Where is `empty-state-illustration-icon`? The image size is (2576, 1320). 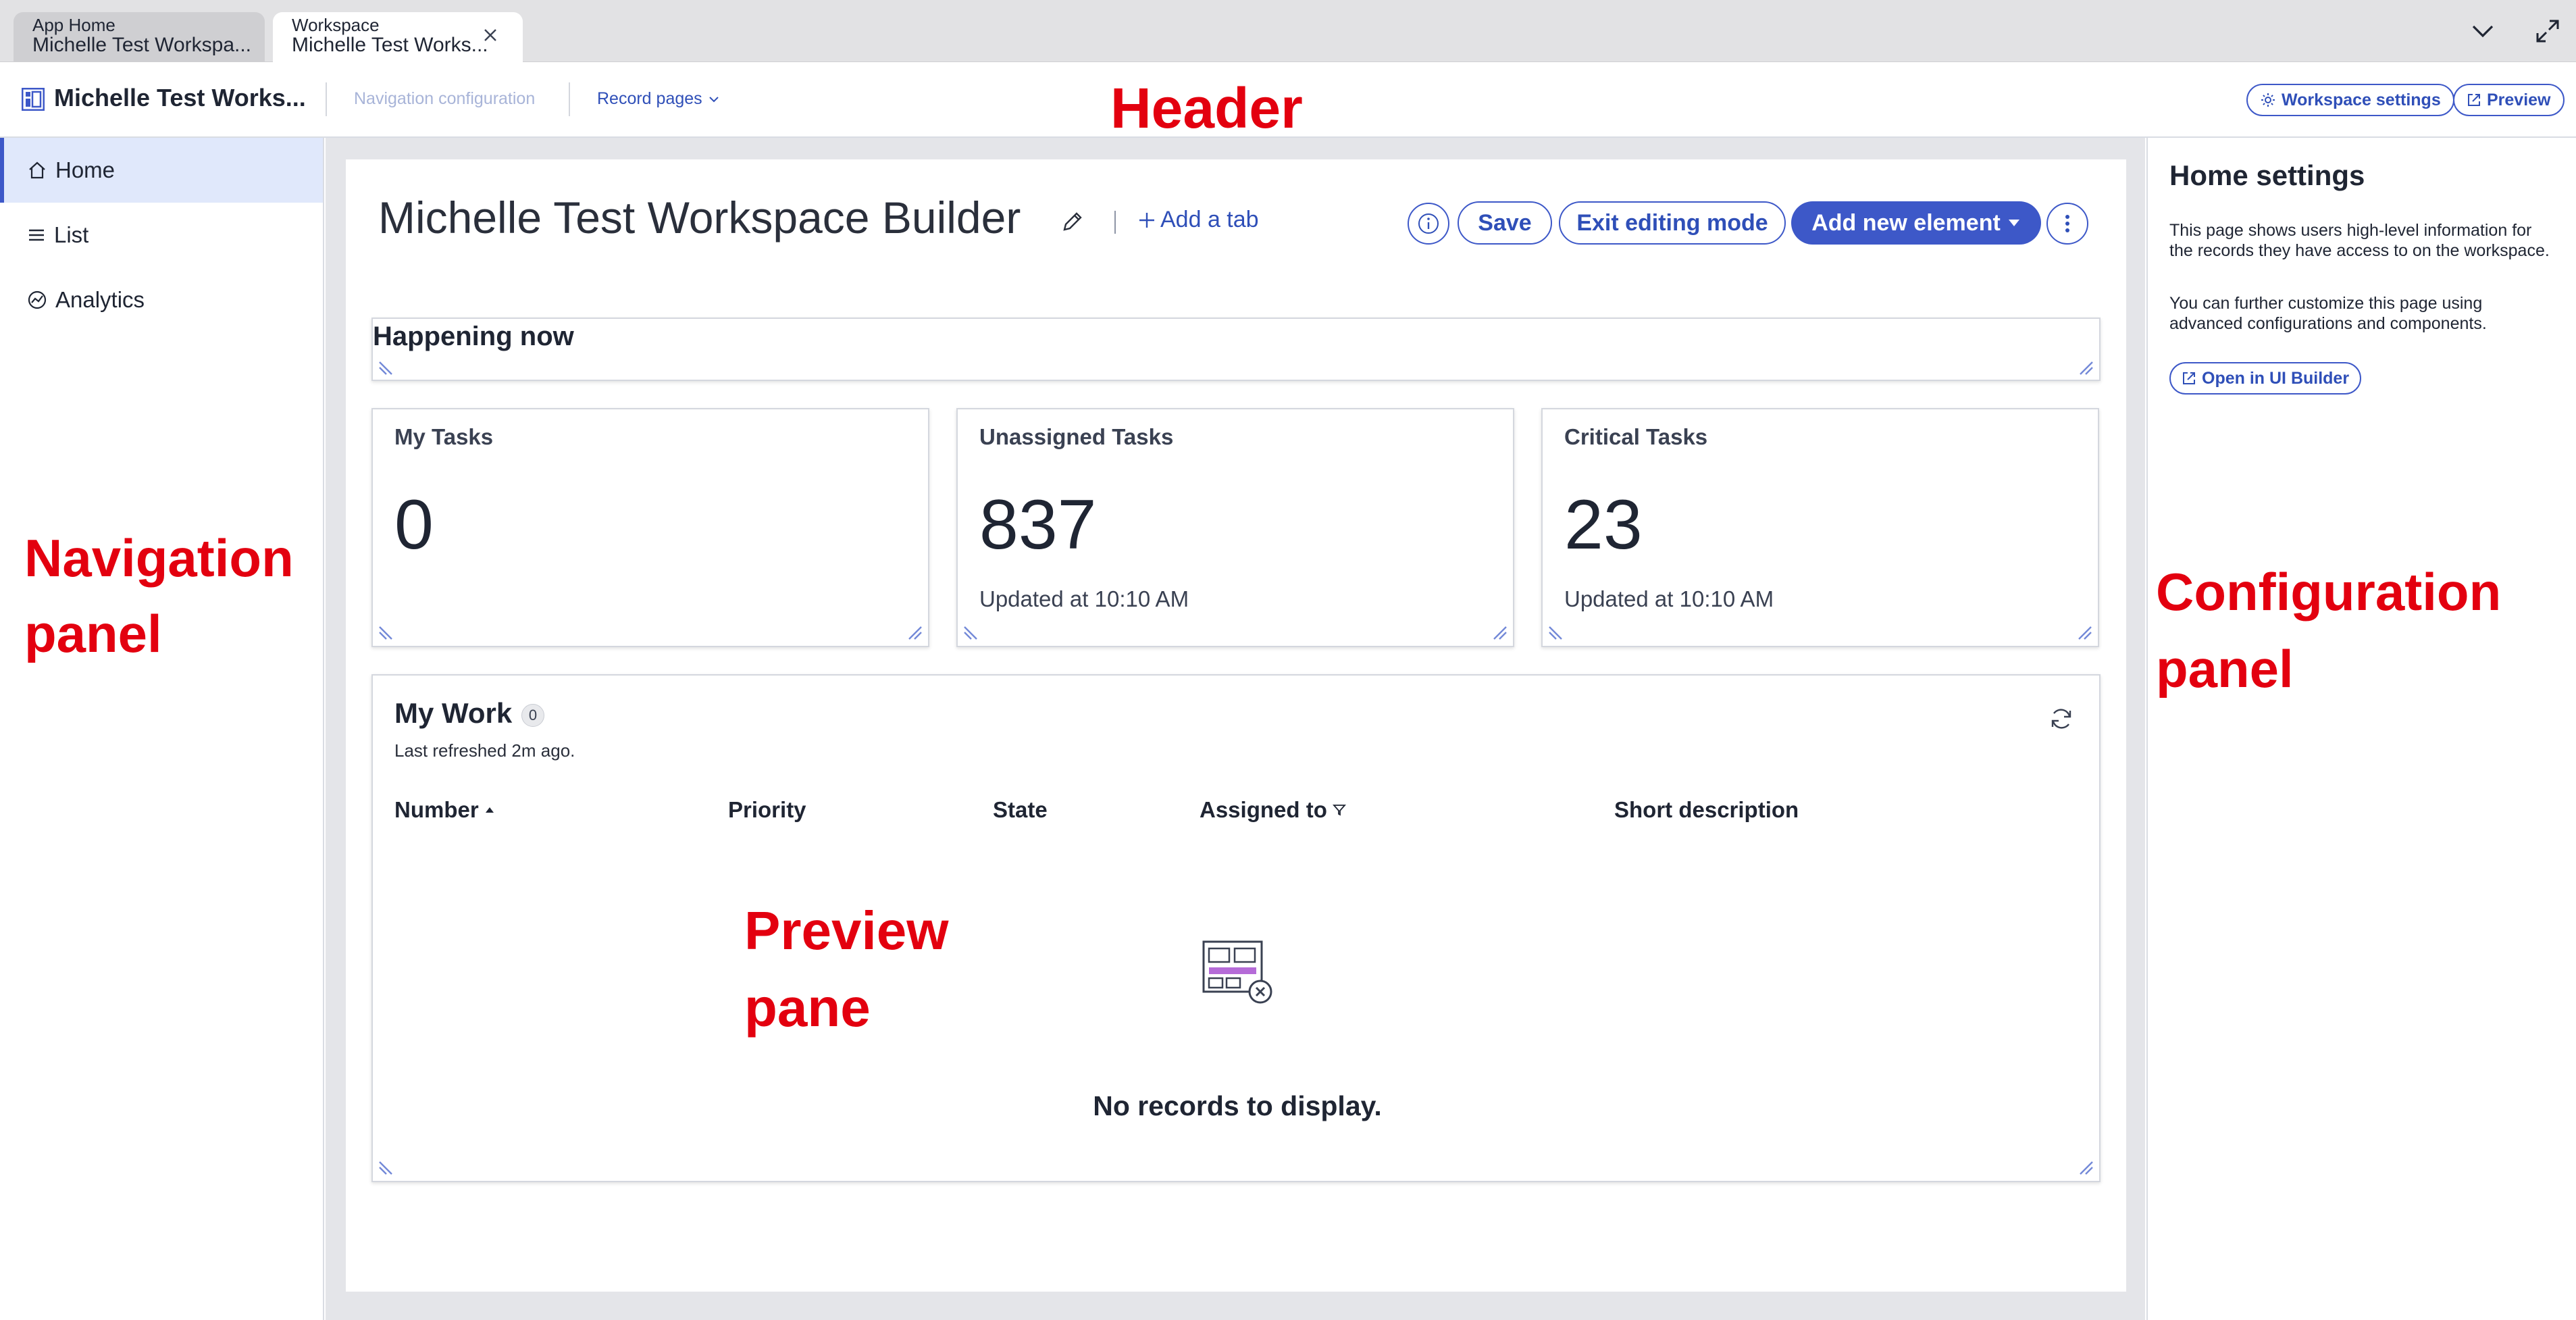
empty-state-illustration-icon is located at coordinates (1237, 972).